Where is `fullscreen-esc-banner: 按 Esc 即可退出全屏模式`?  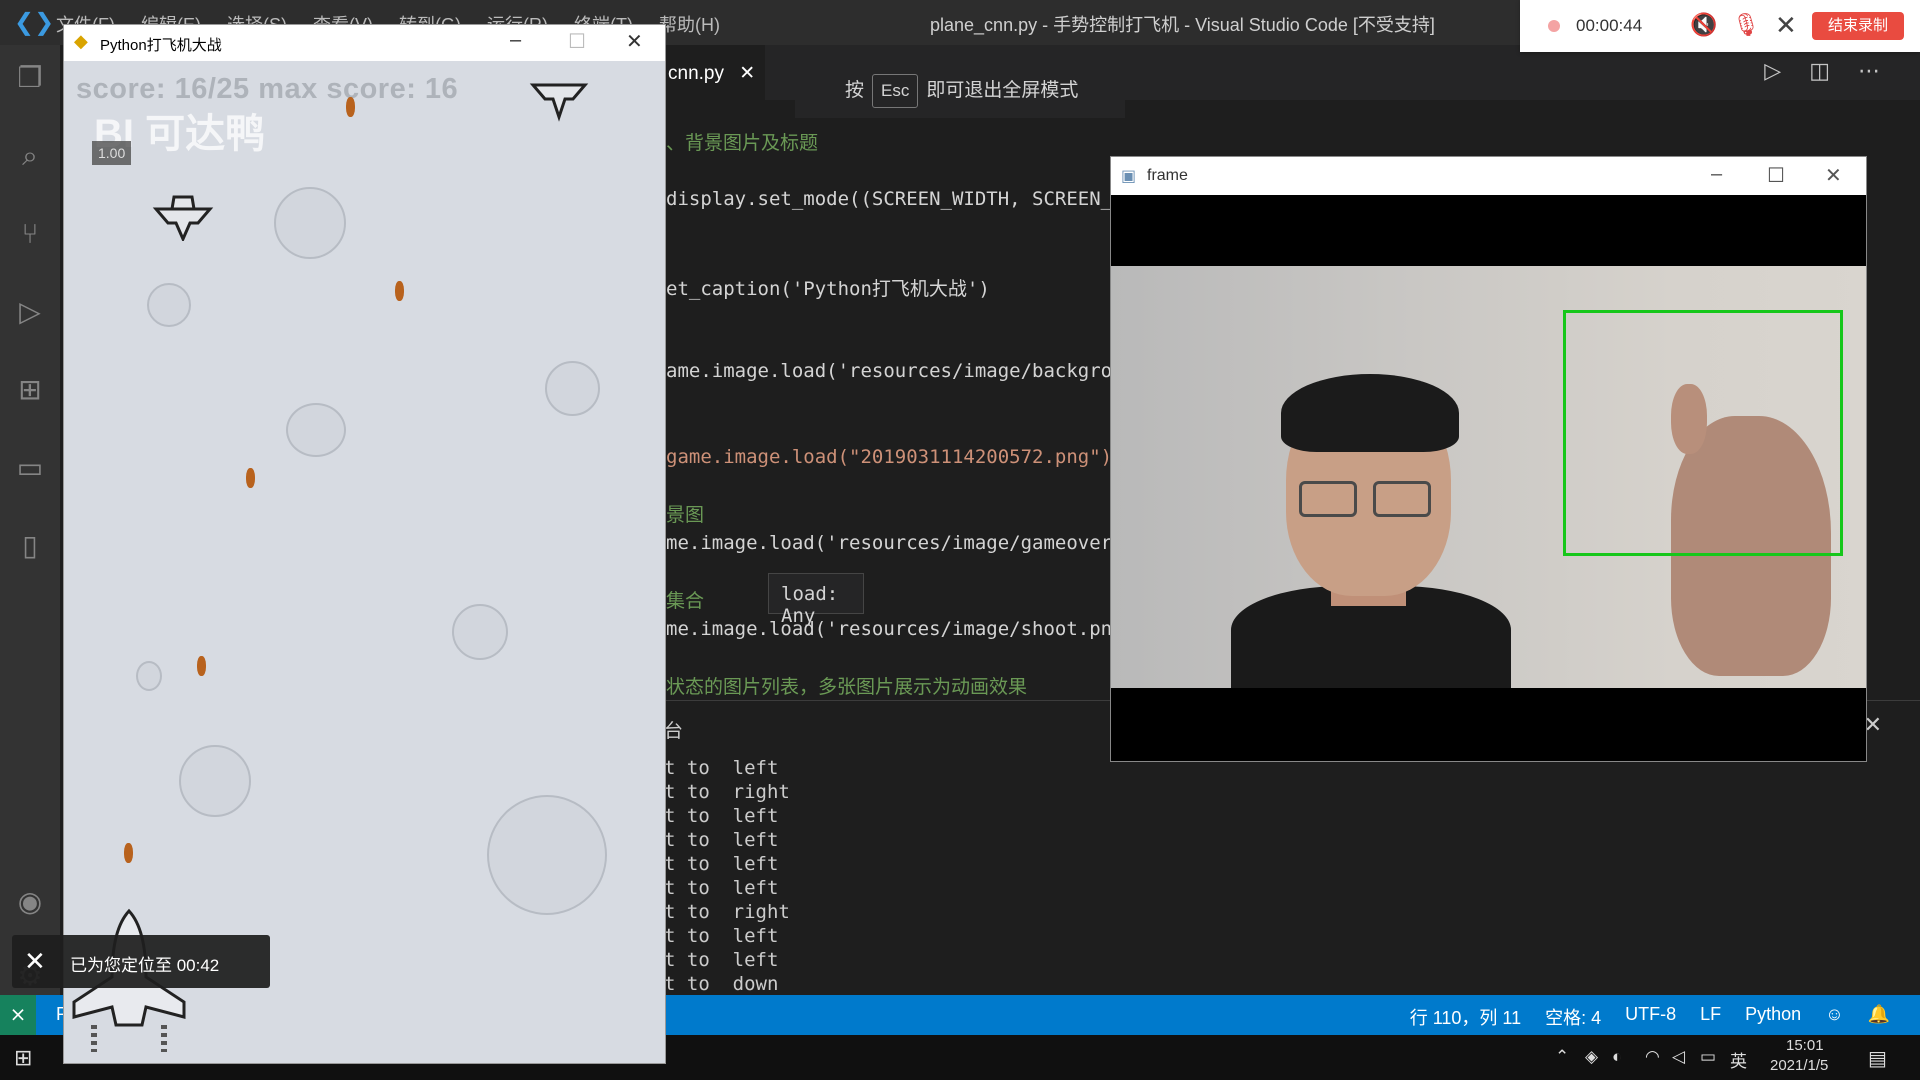
fullscreen-esc-banner: 按 Esc 即可退出全屏模式 is located at coordinates (960, 90).